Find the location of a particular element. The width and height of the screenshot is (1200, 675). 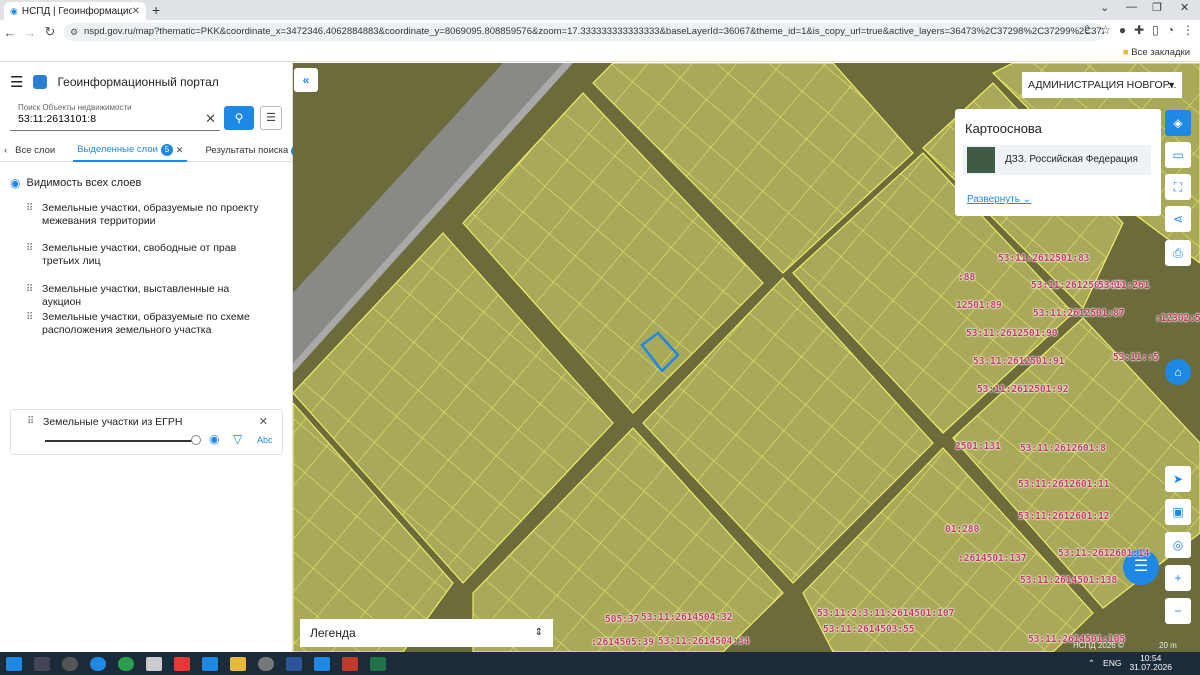

cadastral-number-label: :2614505:39 is located at coordinates (622, 642).